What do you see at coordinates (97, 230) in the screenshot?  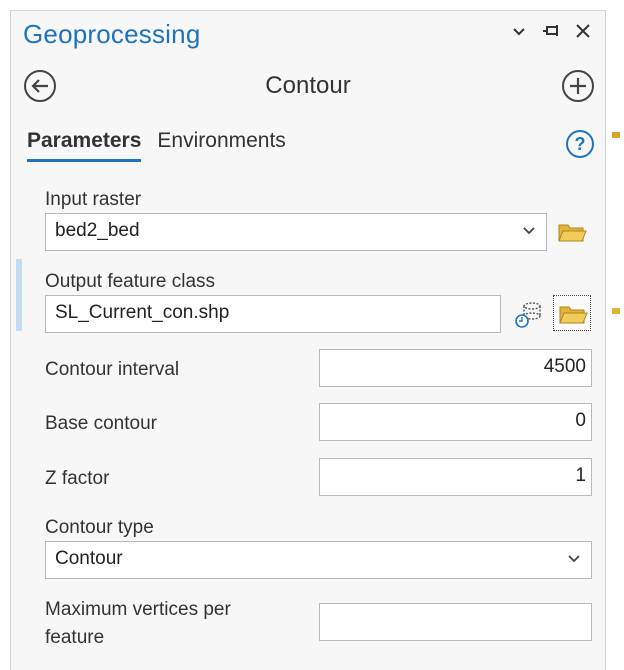 I see `input-raster-value: bed2_bed` at bounding box center [97, 230].